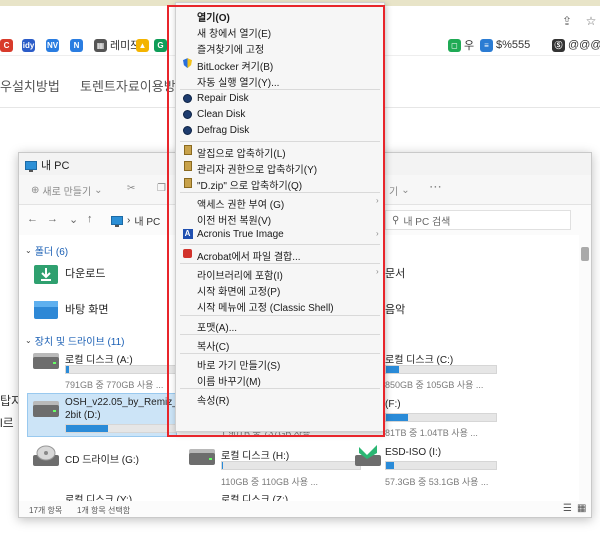 This screenshot has width=600, height=538. Describe the element at coordinates (280, 115) in the screenshot. I see `context-menu-item: Clean Disk` at that location.